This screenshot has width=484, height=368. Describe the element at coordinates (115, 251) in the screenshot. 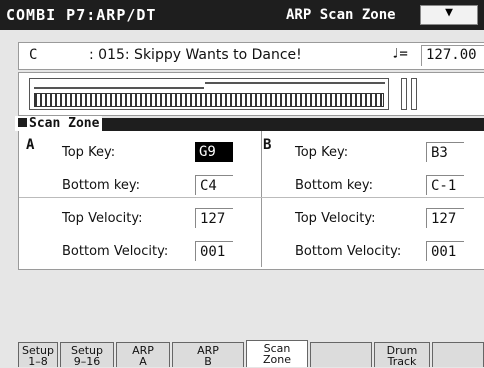

I see `zone-a-bottom-velocity-label: Bottom Velocity:` at that location.